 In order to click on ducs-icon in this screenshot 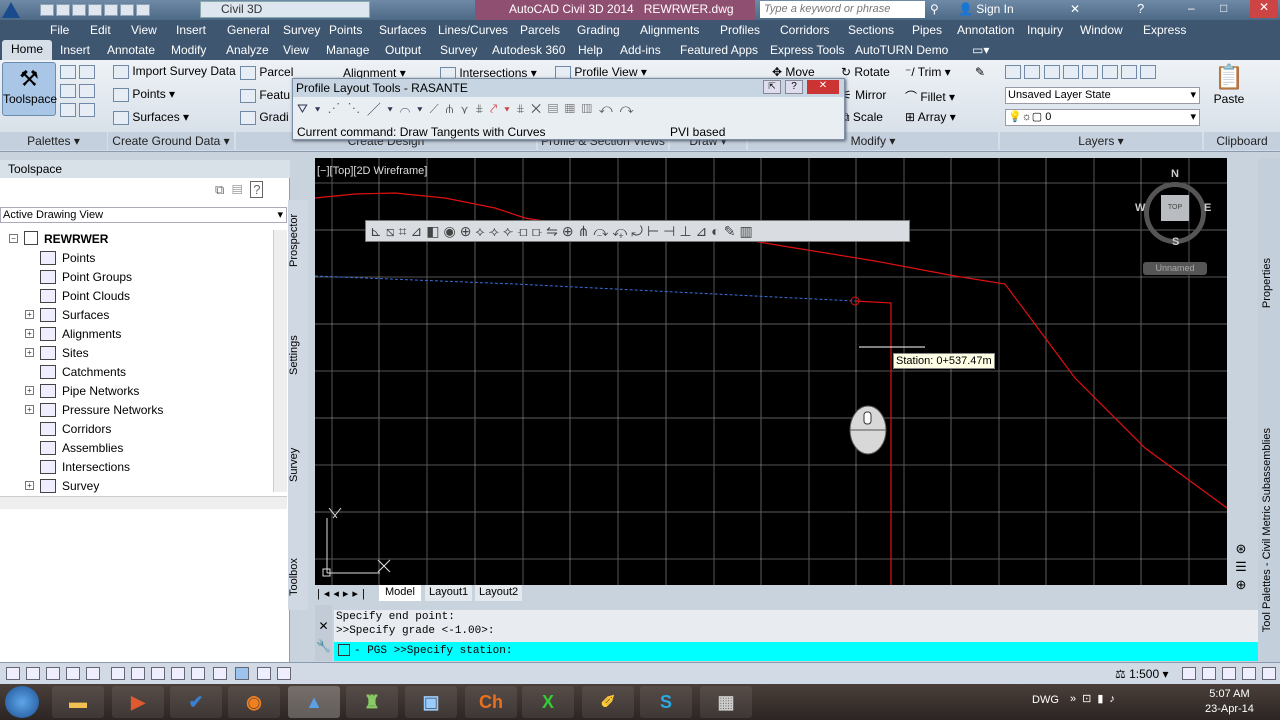, I will do `click(178, 673)`.